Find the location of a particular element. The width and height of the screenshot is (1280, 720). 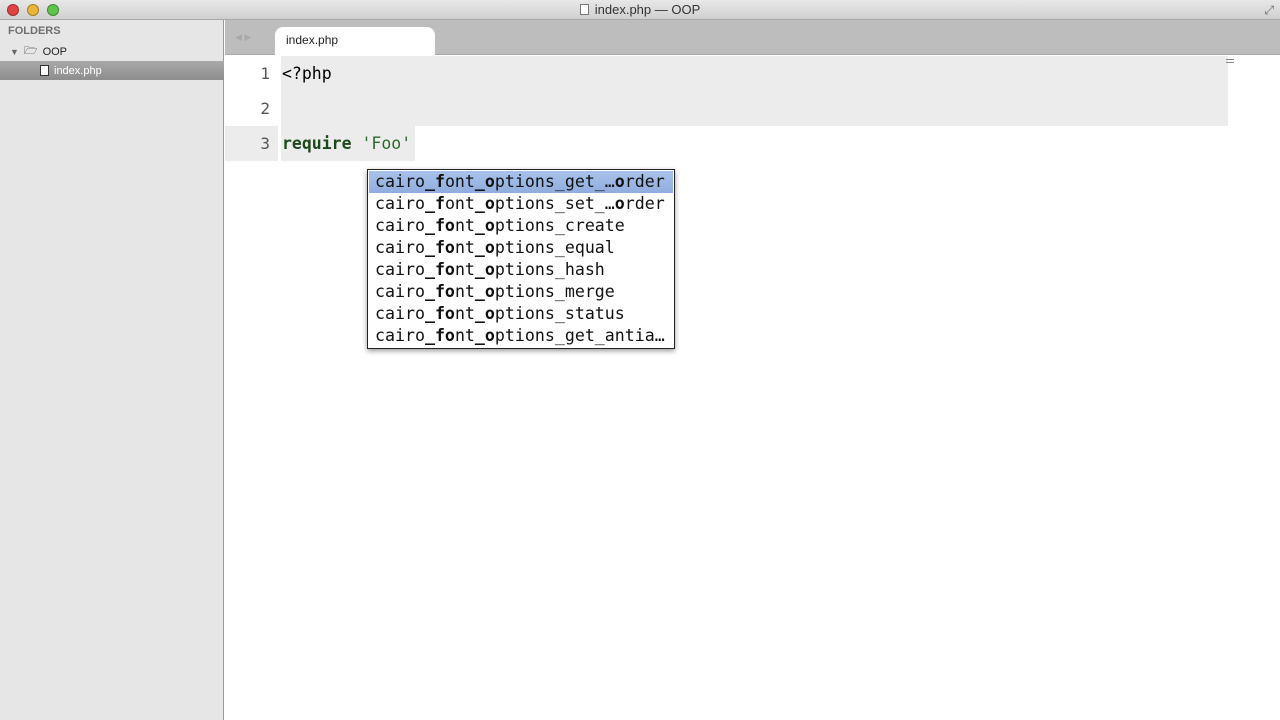

autocomplete-item: cairo_font_options_equal is located at coordinates (521, 248).